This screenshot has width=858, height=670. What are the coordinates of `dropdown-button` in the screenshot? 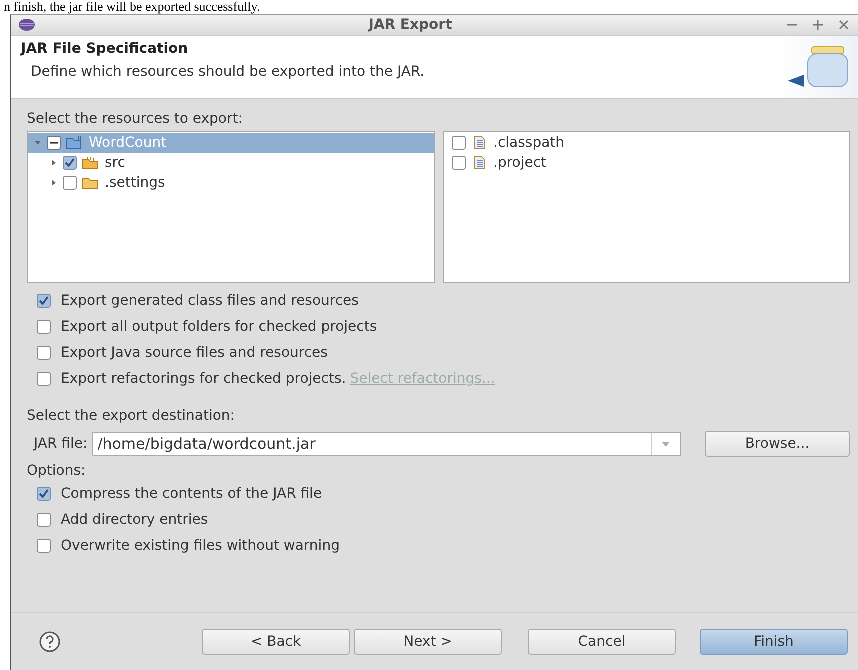 It's located at (666, 444).